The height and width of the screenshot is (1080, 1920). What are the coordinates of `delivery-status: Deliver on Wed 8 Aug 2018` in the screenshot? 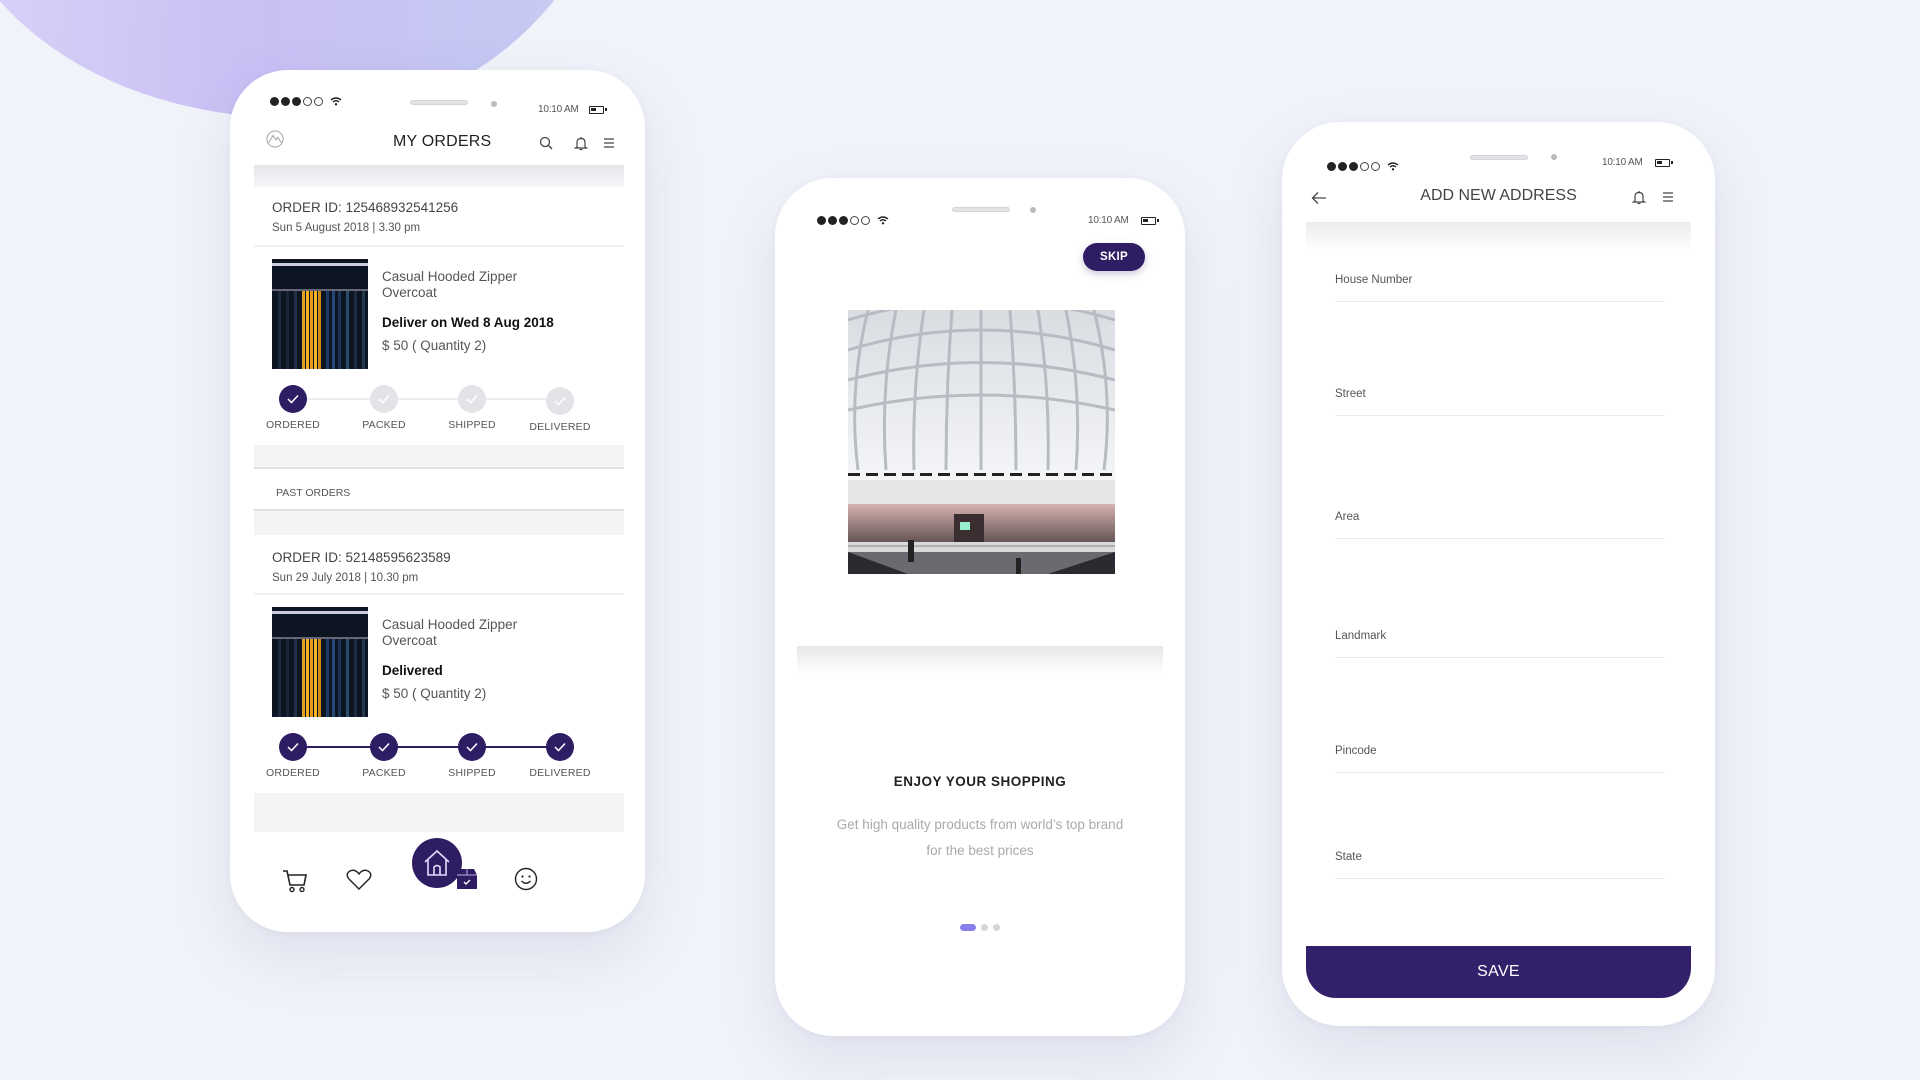 It's located at (468, 322).